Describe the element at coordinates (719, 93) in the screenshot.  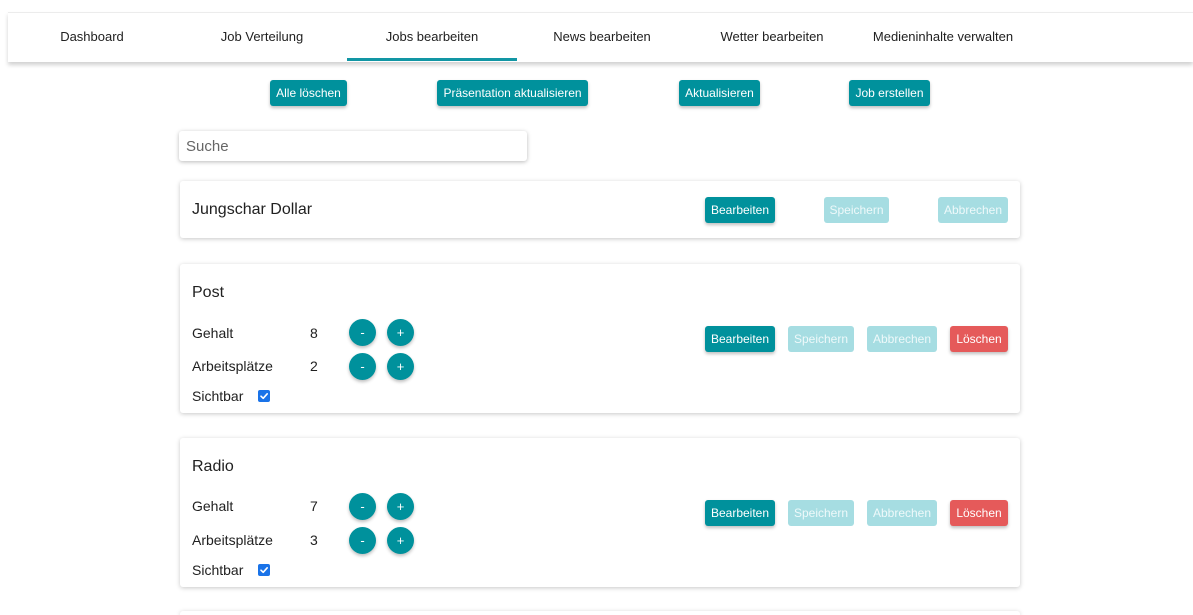
I see `refresh-button: Aktualisieren` at that location.